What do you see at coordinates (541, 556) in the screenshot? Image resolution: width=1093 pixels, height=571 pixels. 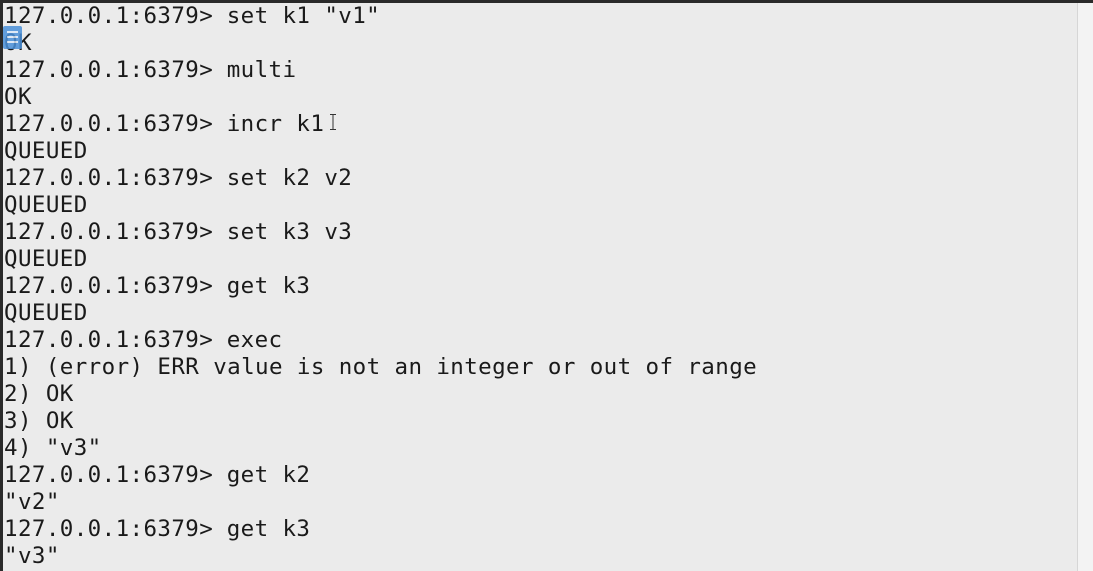 I see `output-line: "v3"` at bounding box center [541, 556].